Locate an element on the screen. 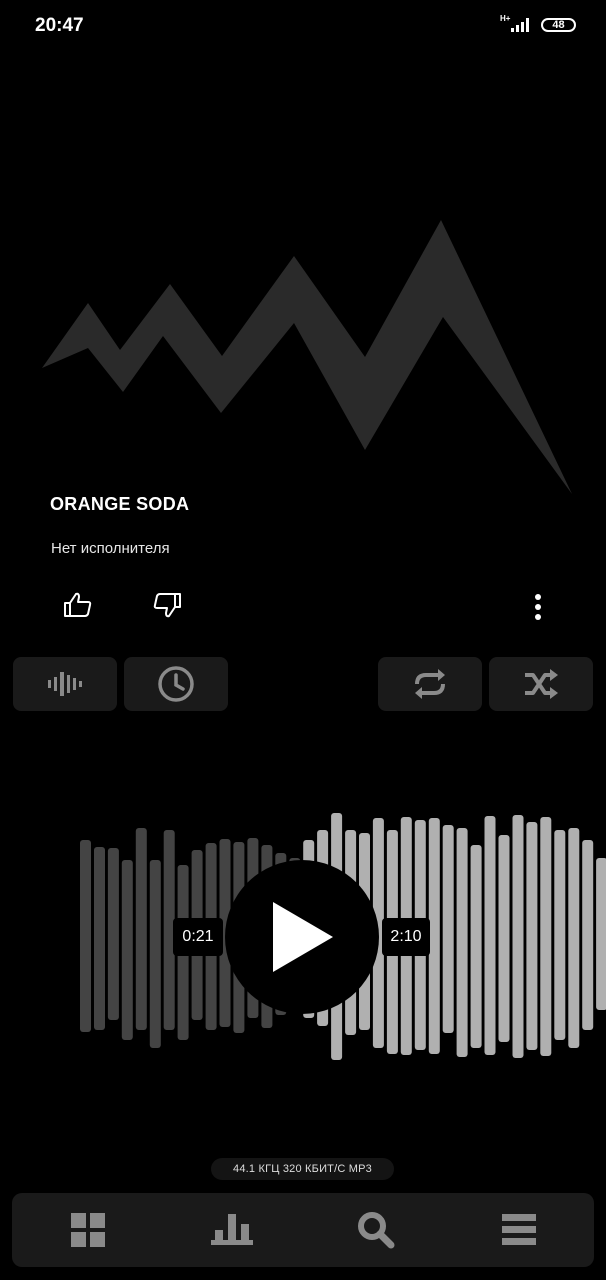 The height and width of the screenshot is (1280, 606). track-title: ORANGE SODA is located at coordinates (120, 504).